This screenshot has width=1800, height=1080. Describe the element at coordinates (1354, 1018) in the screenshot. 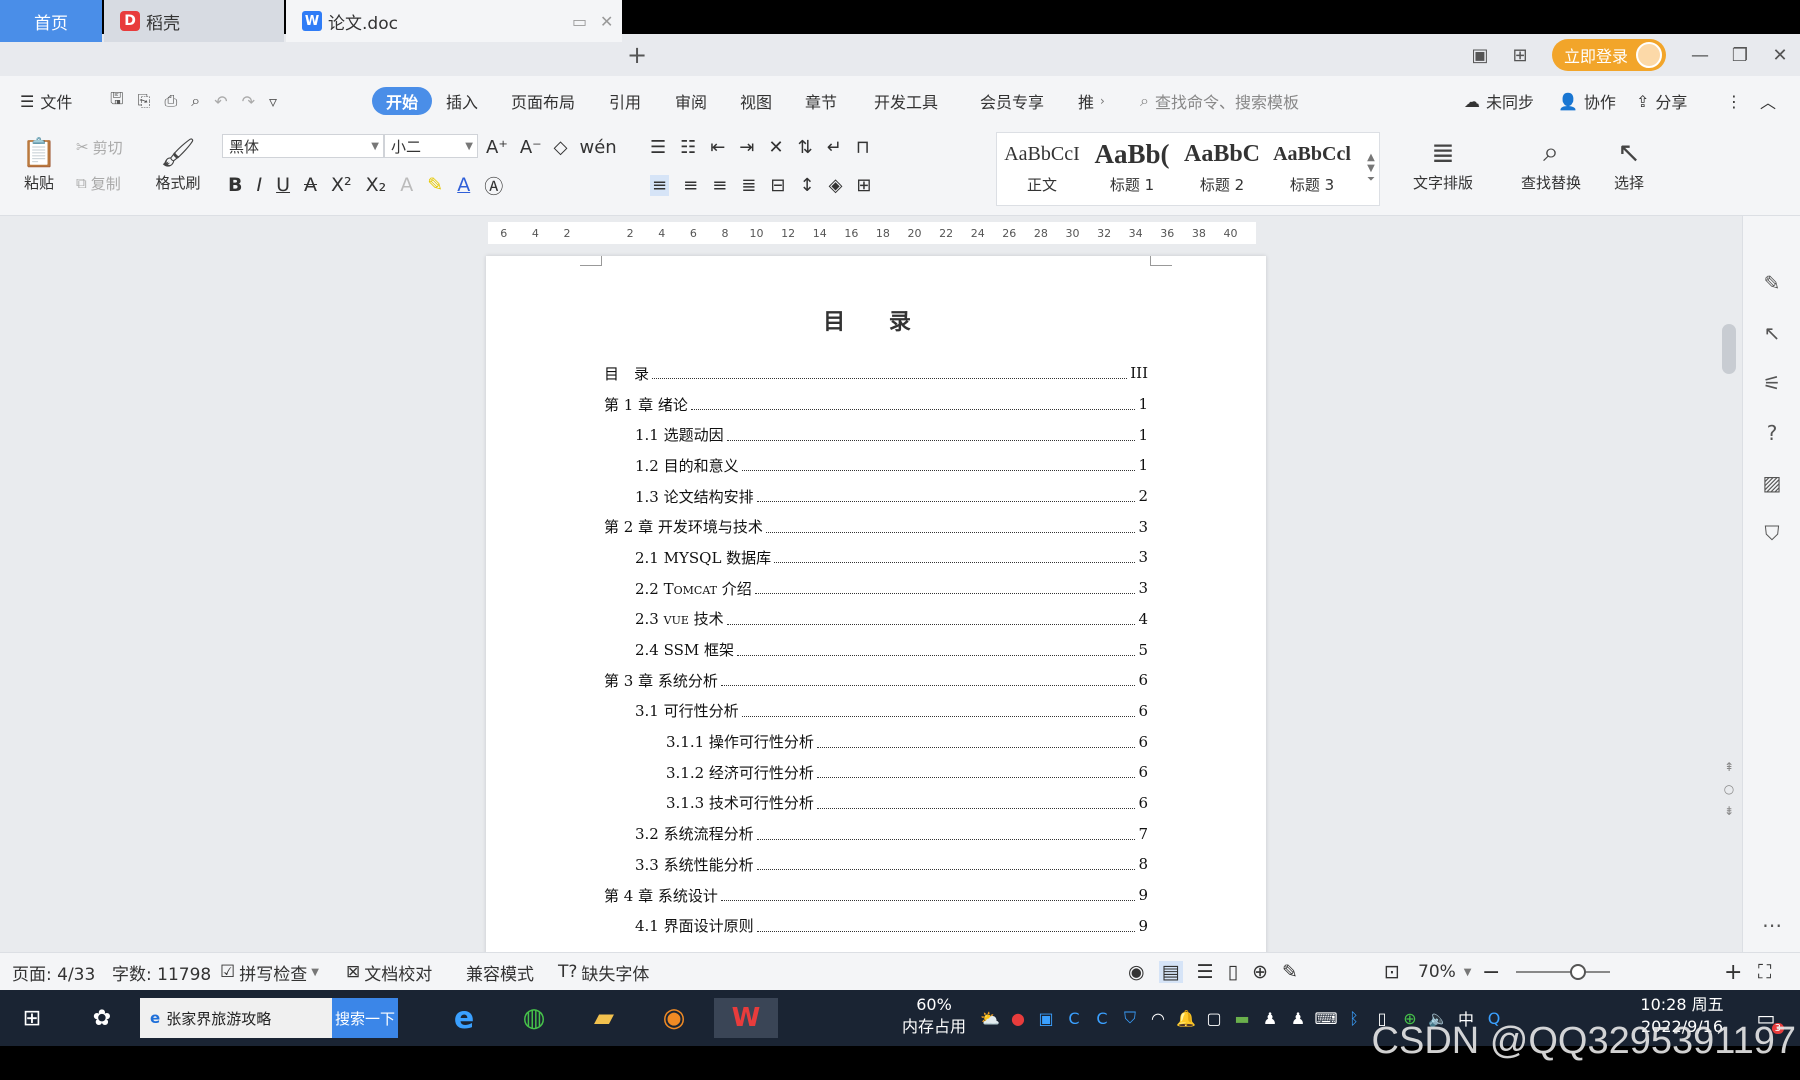

I see `bluetooth-icon: ᛒ` at that location.